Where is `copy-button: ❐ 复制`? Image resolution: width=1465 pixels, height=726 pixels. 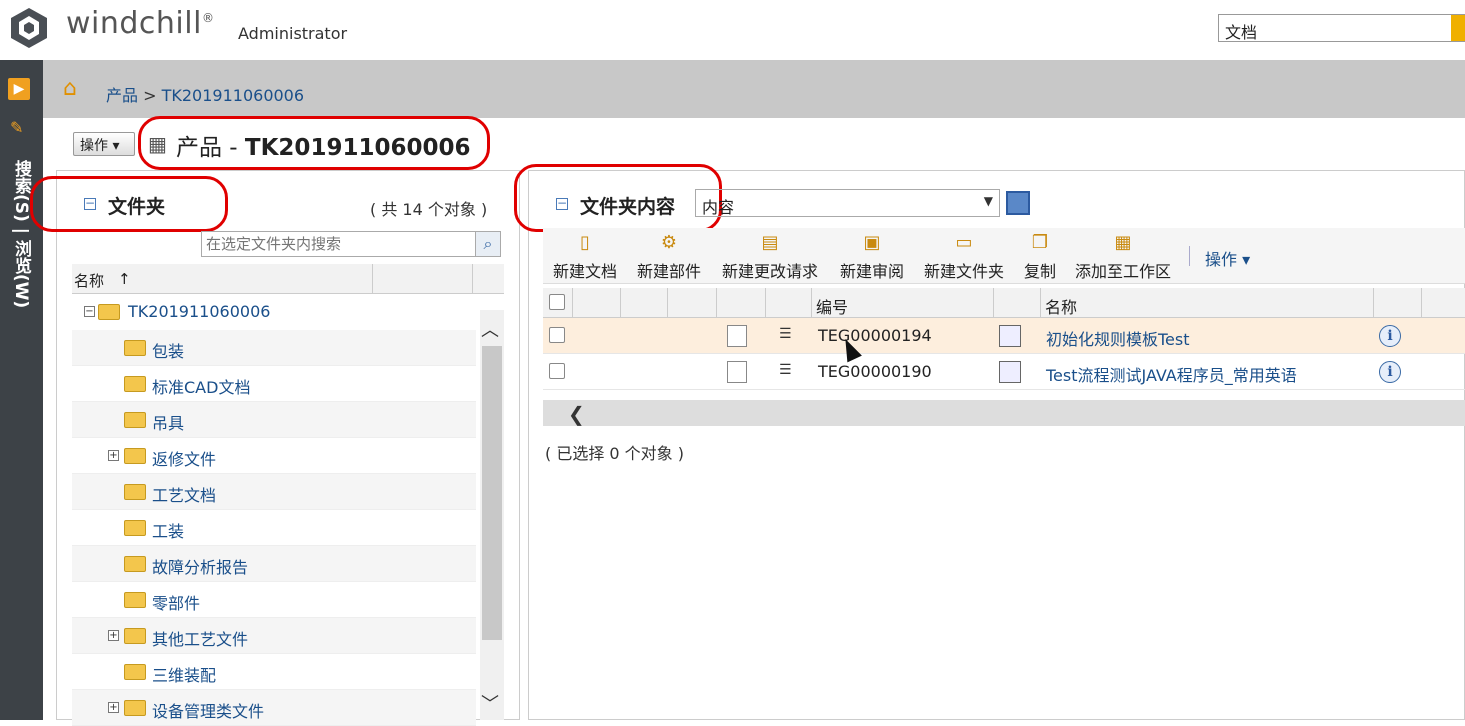
copy-button: ❐ 复制 is located at coordinates (1040, 257).